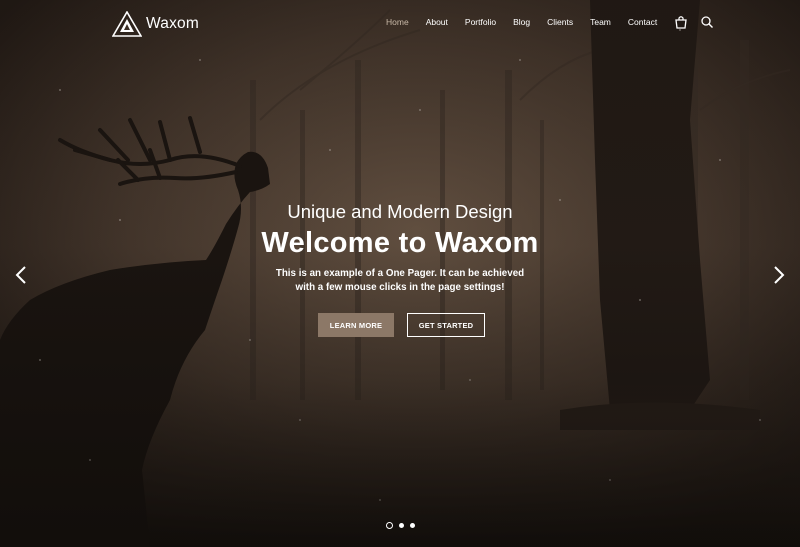 This screenshot has height=547, width=800. What do you see at coordinates (400, 211) in the screenshot?
I see `hero-subtitle: Unique and Modern Design` at bounding box center [400, 211].